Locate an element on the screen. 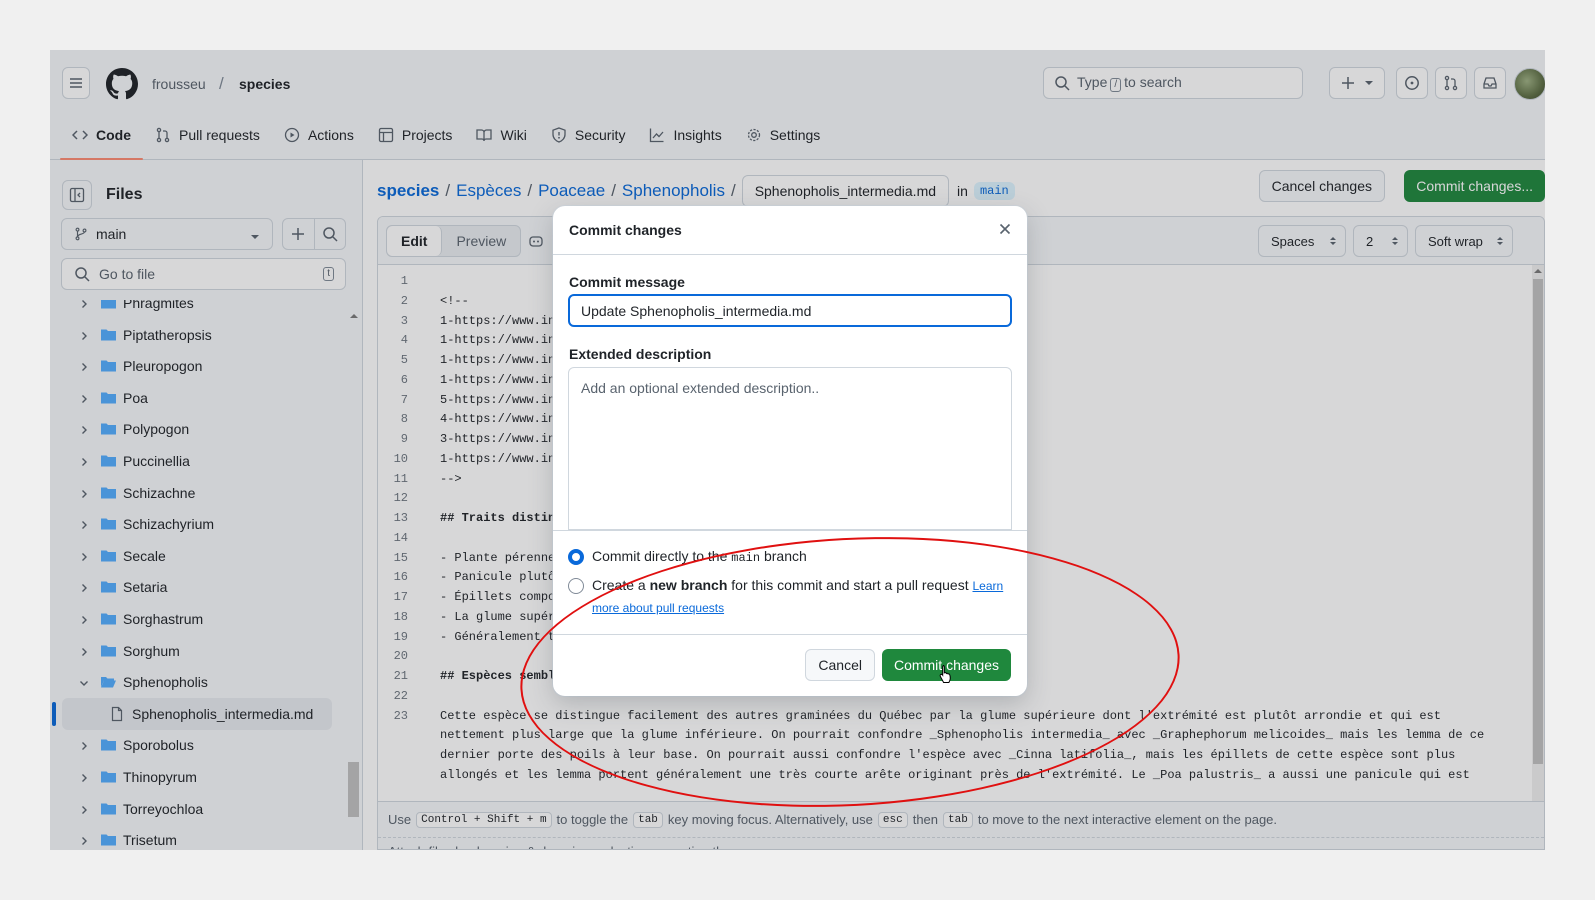  extended-description-label: Extended description is located at coordinates (640, 354).